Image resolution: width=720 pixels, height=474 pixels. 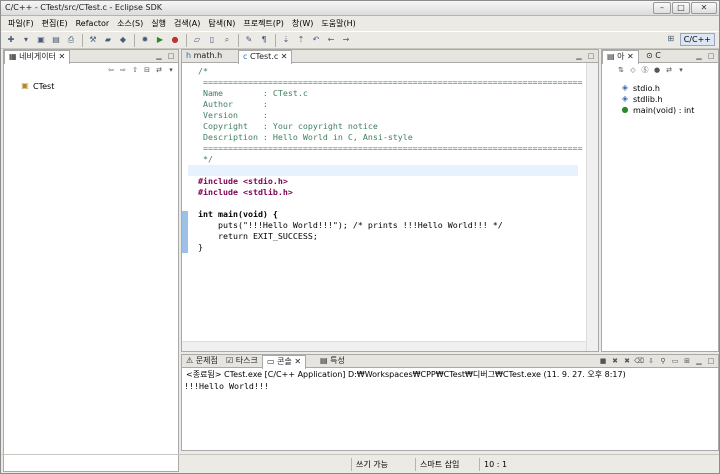 What do you see at coordinates (384, 346) in the screenshot?
I see `editor-horizontal-scrollbar` at bounding box center [384, 346].